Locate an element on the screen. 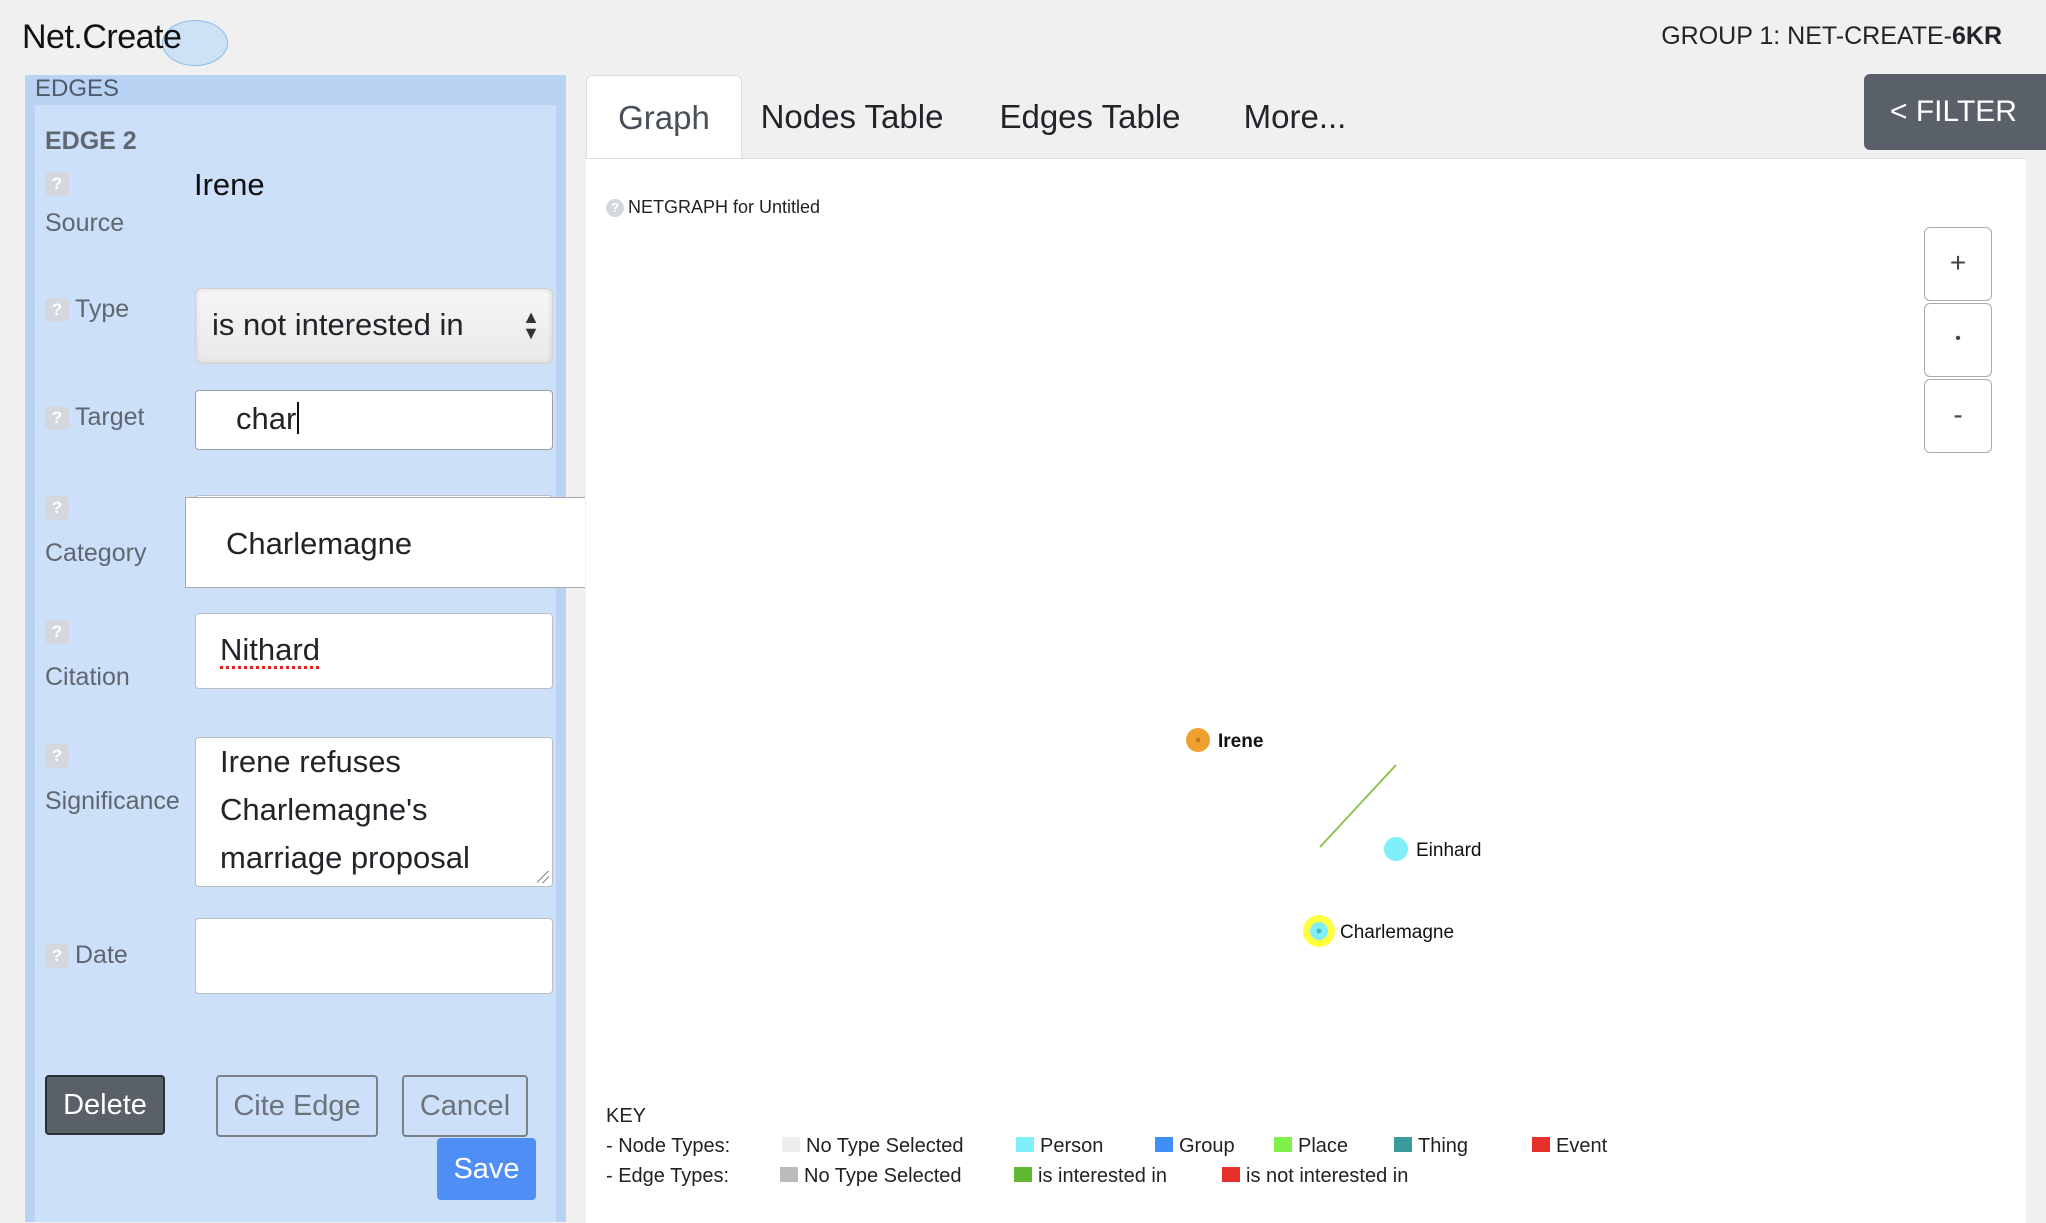  select-arrows-icon: ▲ ▼ is located at coordinates (531, 325).